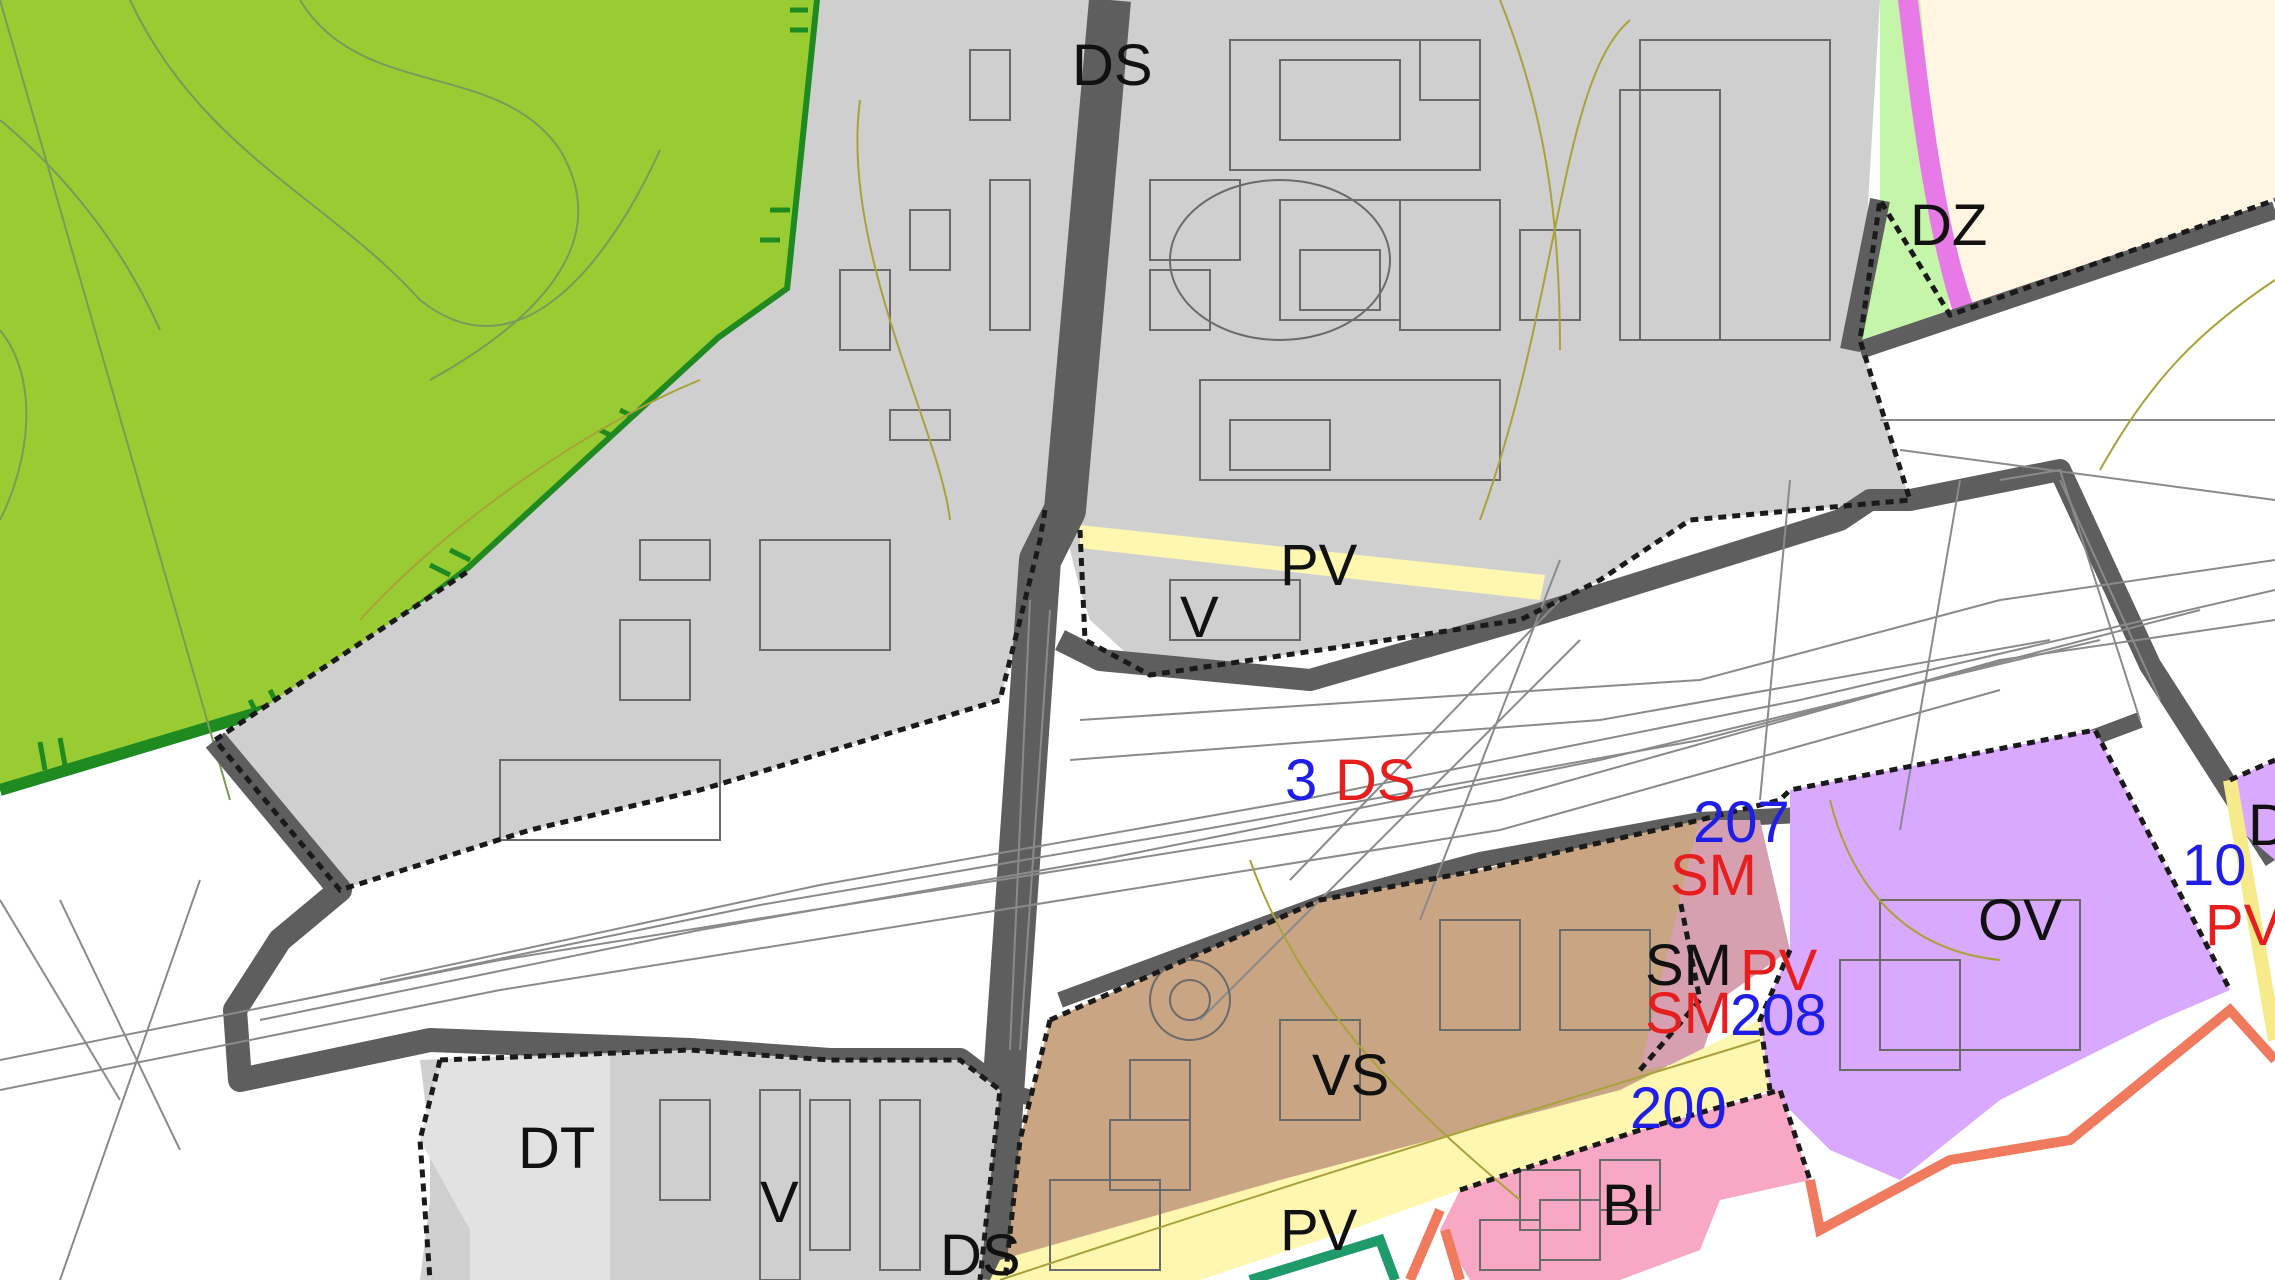 This screenshot has height=1280, width=2275. What do you see at coordinates (2240, 925) in the screenshot?
I see `label-pv-red-right: PV` at bounding box center [2240, 925].